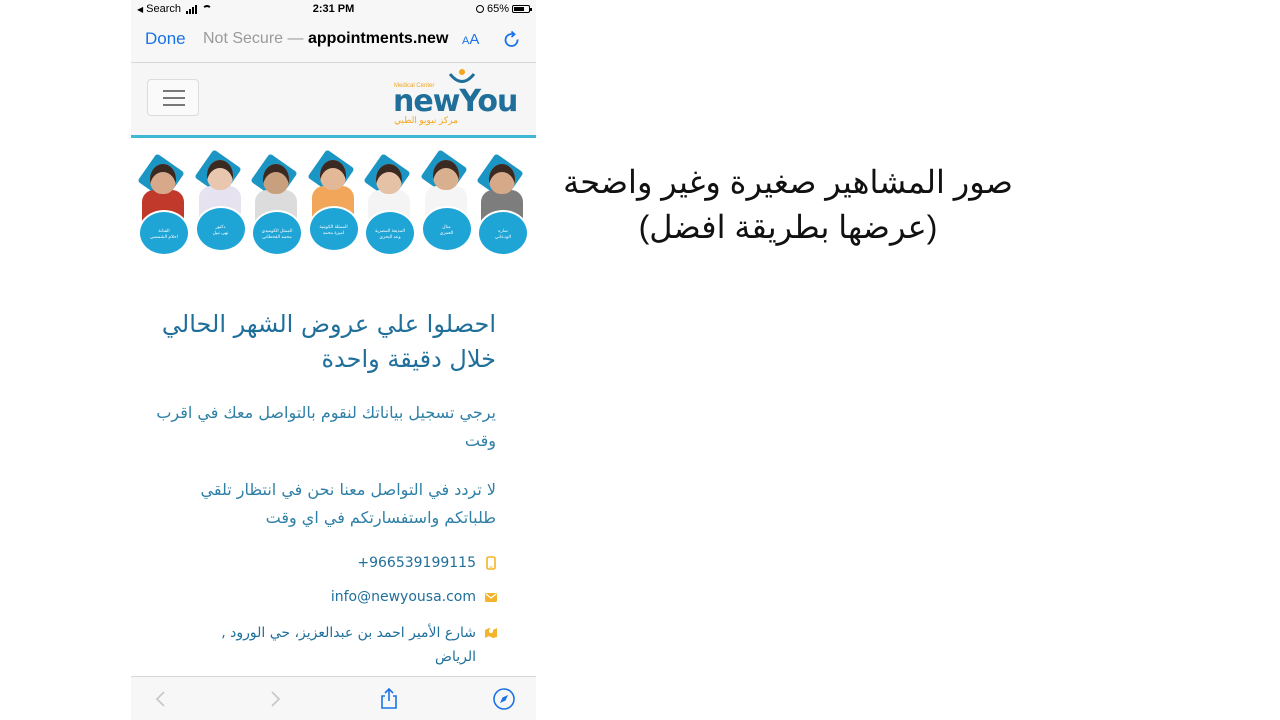 This screenshot has height=720, width=1280. What do you see at coordinates (447, 200) in the screenshot?
I see `celebrity-tile: منال العمري` at bounding box center [447, 200].